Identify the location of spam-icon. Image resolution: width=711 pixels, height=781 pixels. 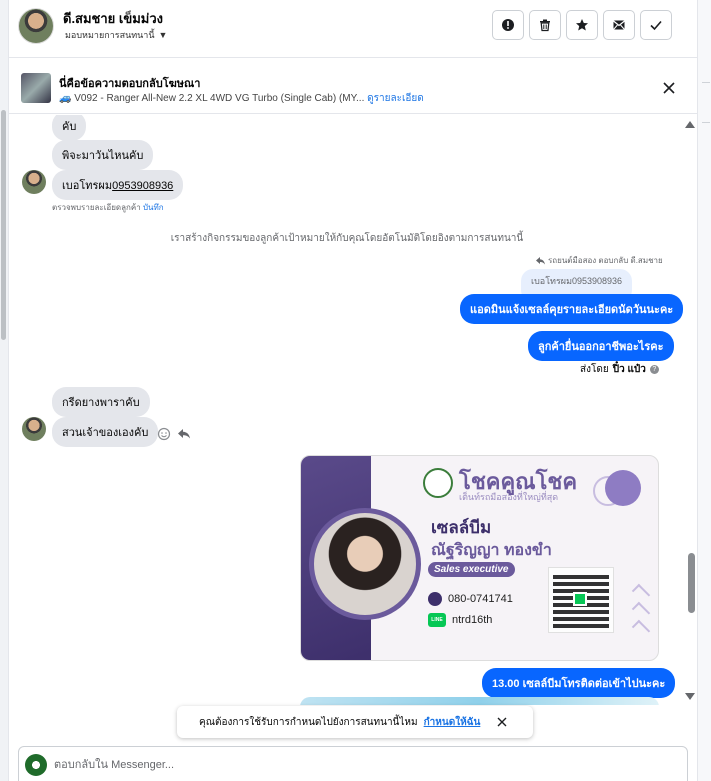
(508, 25).